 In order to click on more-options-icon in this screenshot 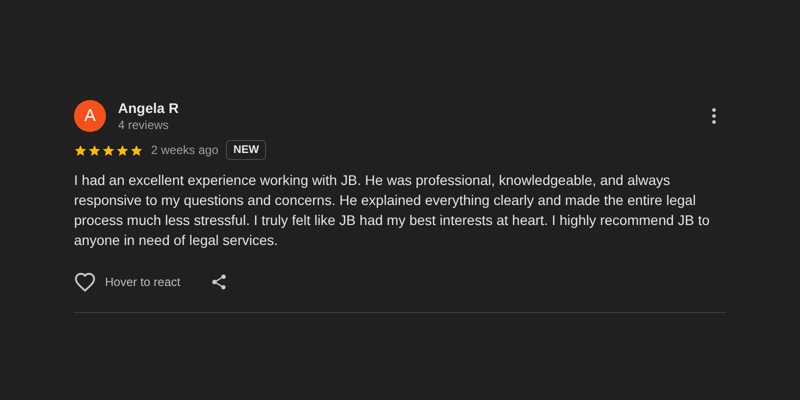, I will do `click(714, 116)`.